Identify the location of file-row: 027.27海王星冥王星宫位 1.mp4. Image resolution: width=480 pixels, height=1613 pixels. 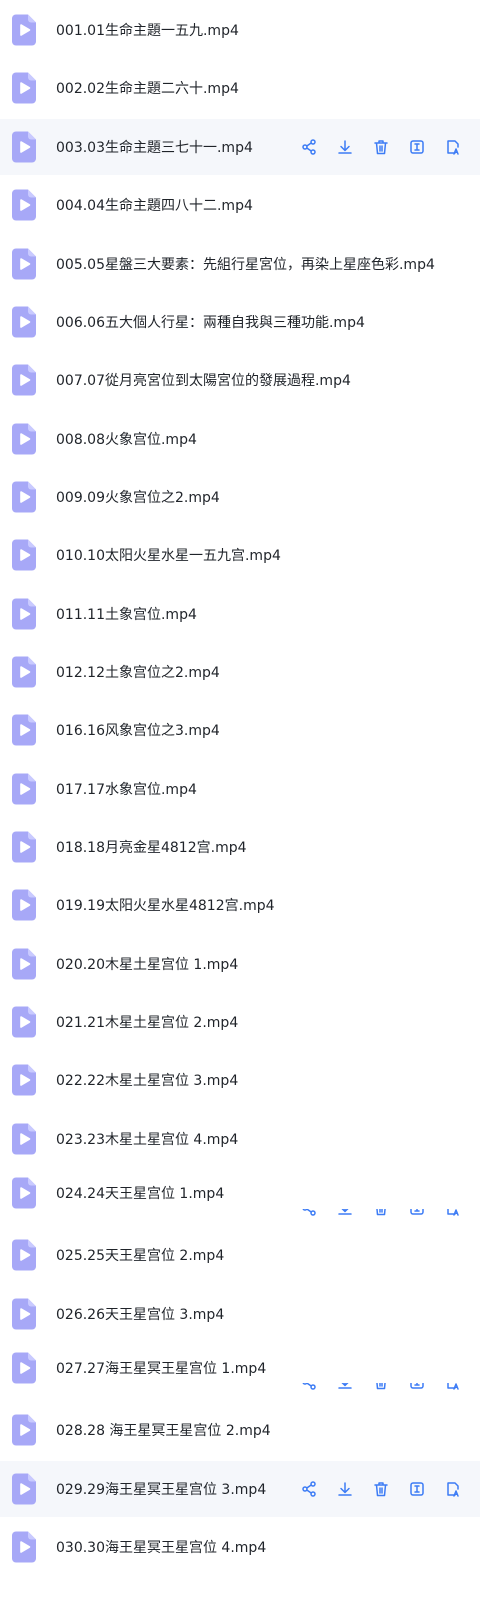
(240, 1367).